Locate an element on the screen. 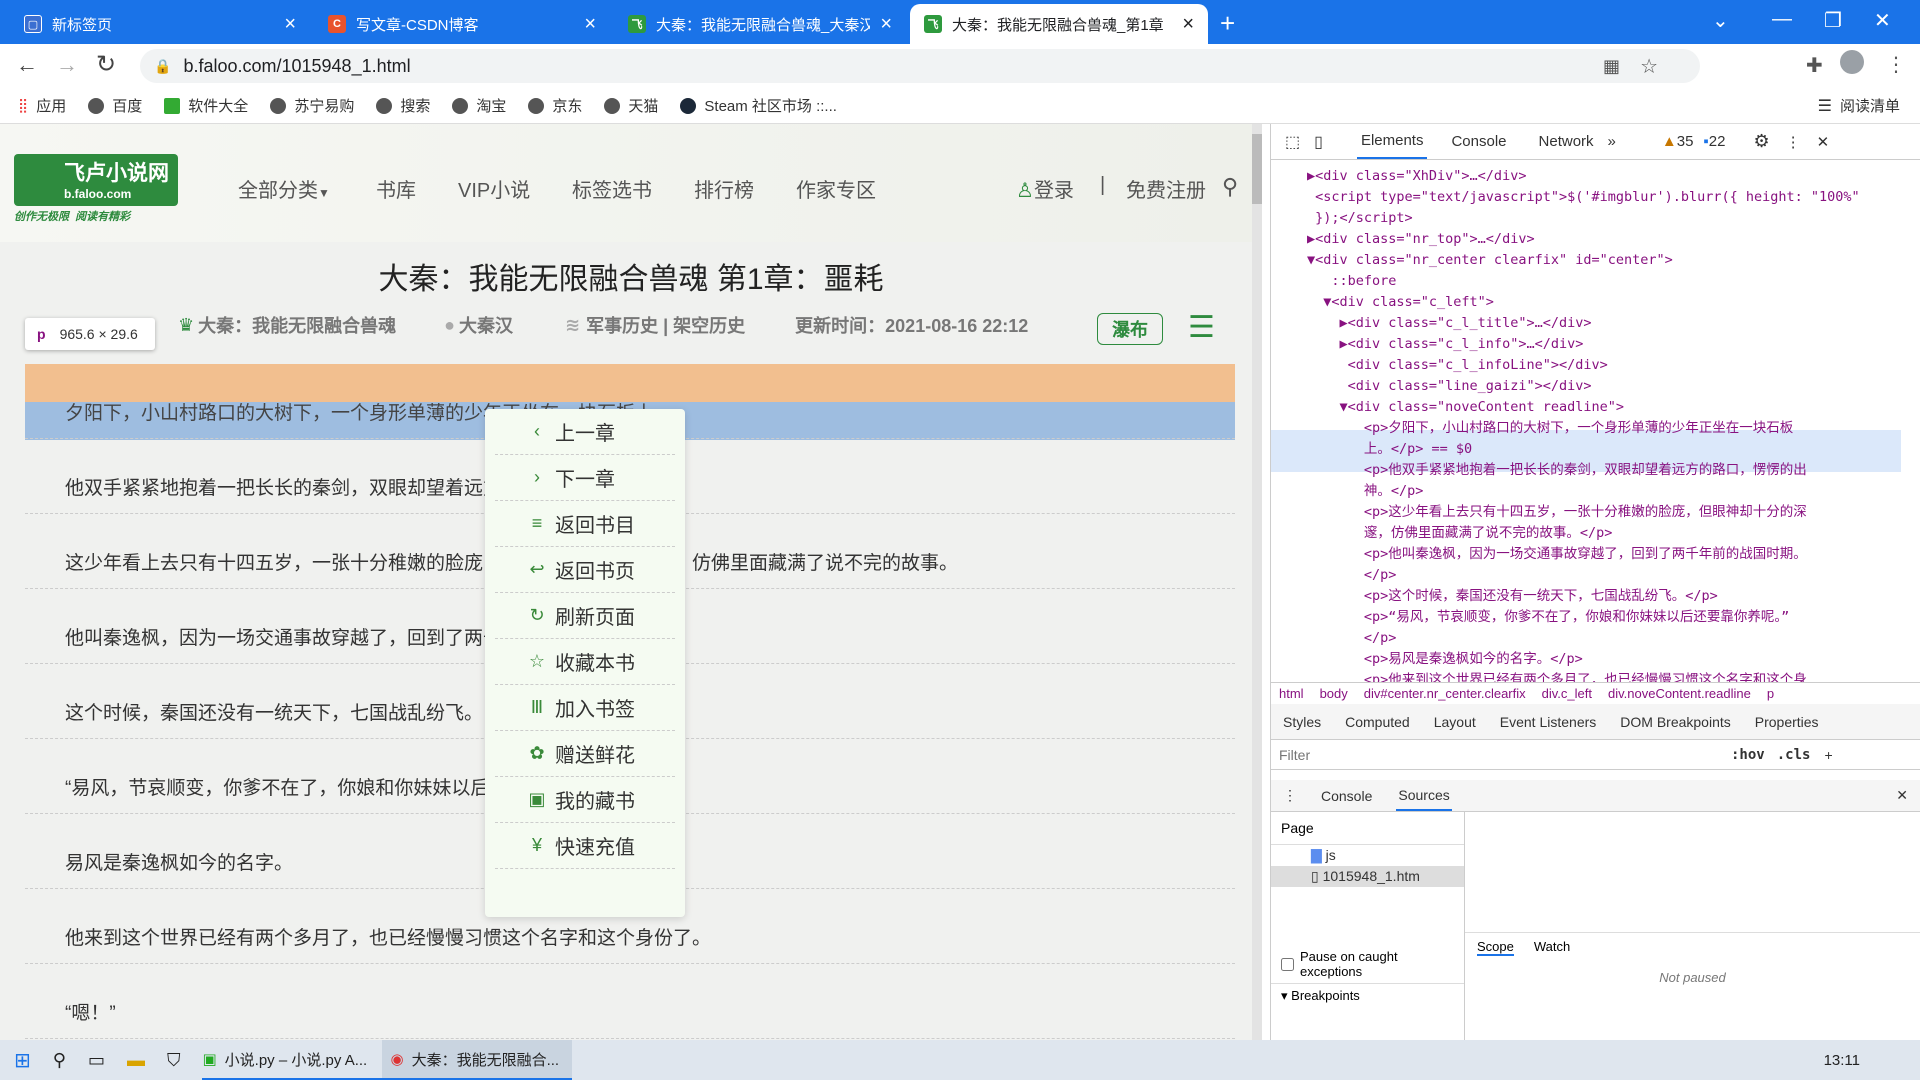 This screenshot has height=1080, width=1920. menu-back-toc: ≡ 返回书目 is located at coordinates (585, 524).